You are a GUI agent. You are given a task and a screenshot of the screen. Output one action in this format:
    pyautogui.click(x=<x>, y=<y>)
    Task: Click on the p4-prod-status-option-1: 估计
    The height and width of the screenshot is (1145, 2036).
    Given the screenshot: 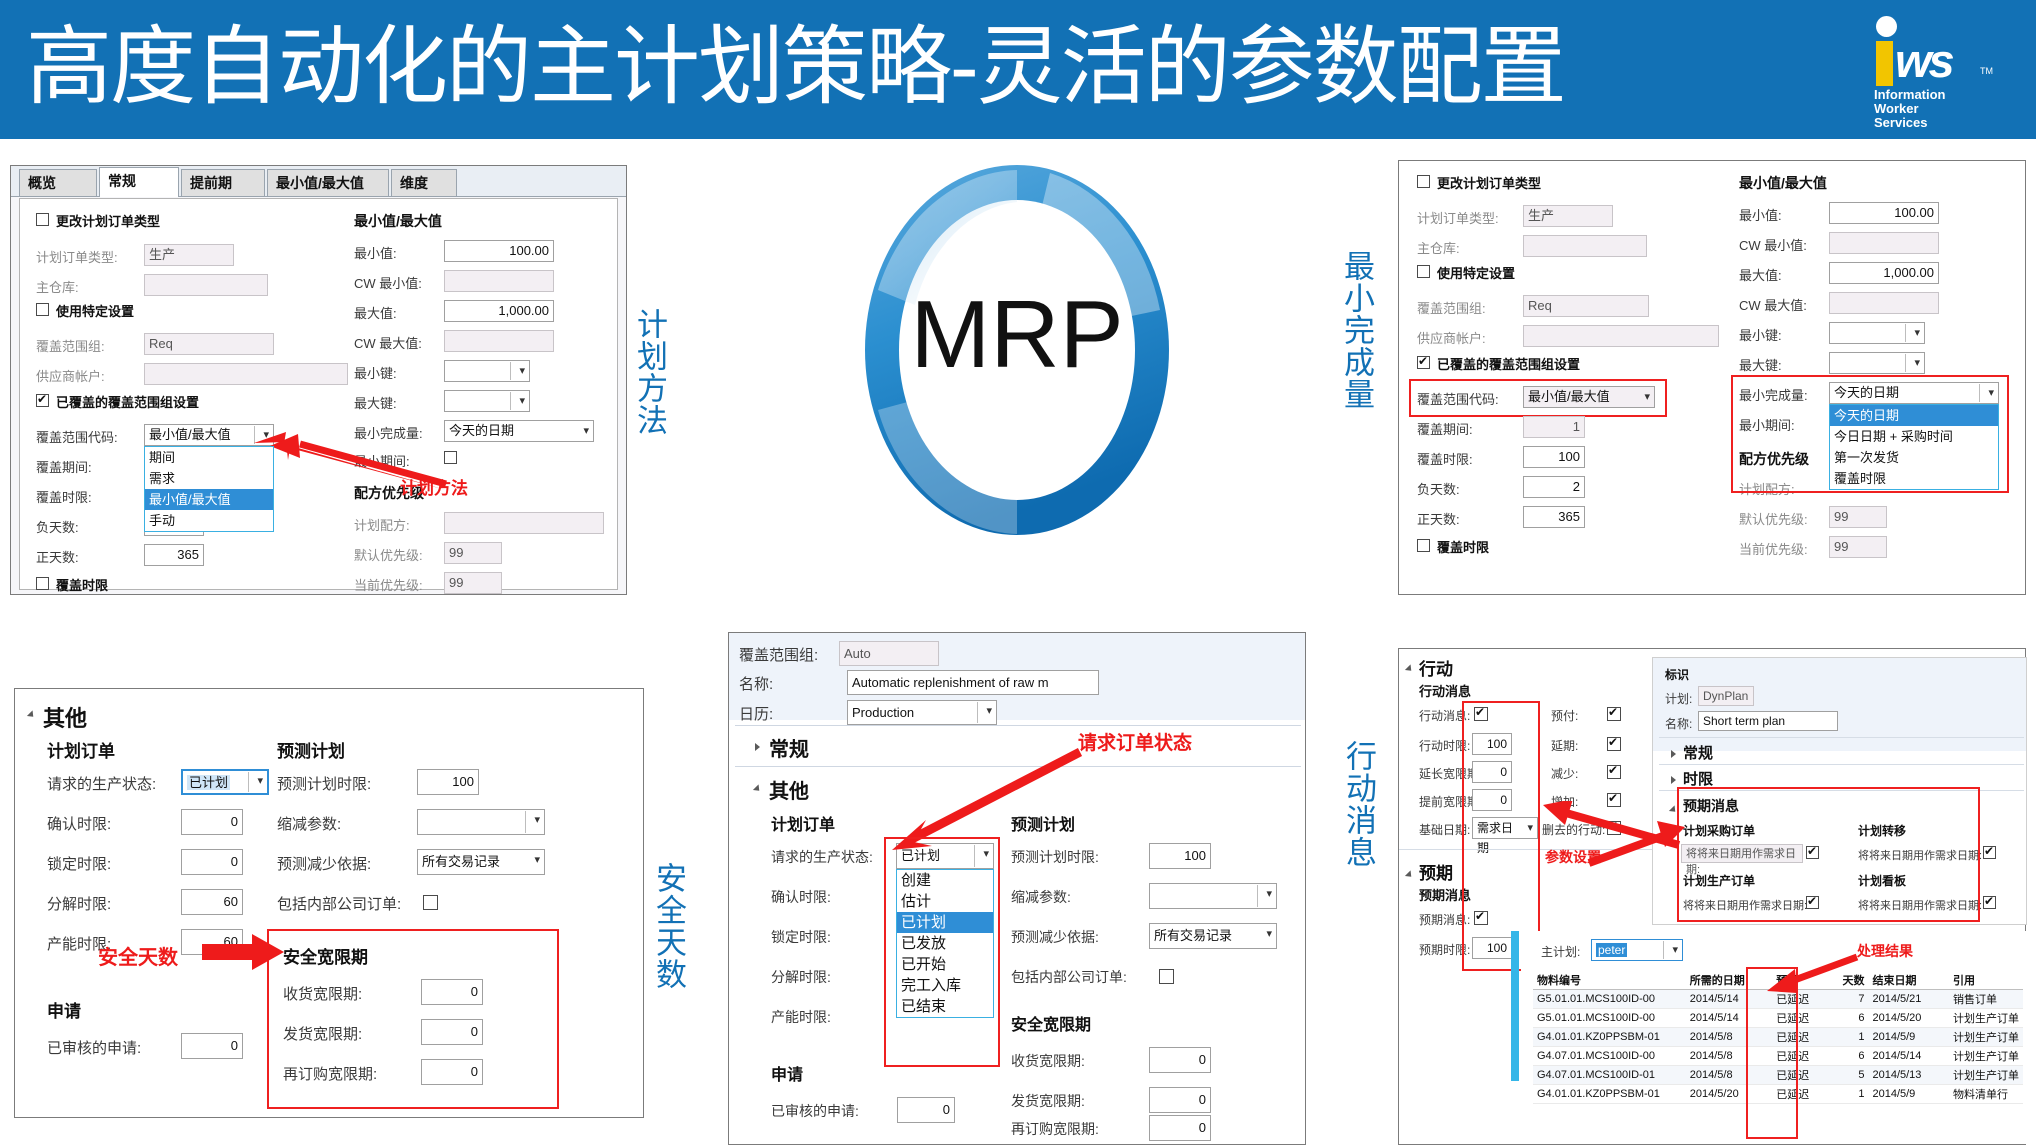 What is the action you would take?
    pyautogui.click(x=945, y=901)
    